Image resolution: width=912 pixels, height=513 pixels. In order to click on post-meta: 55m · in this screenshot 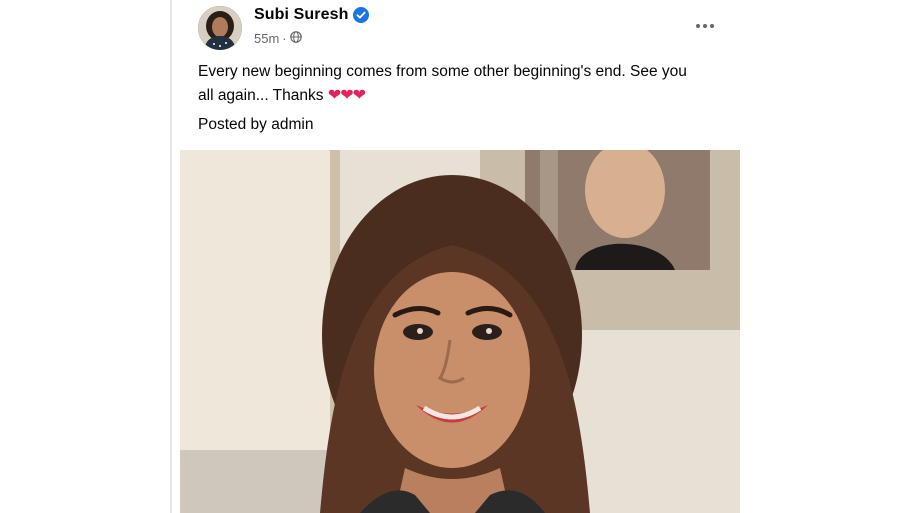, I will do `click(278, 38)`.